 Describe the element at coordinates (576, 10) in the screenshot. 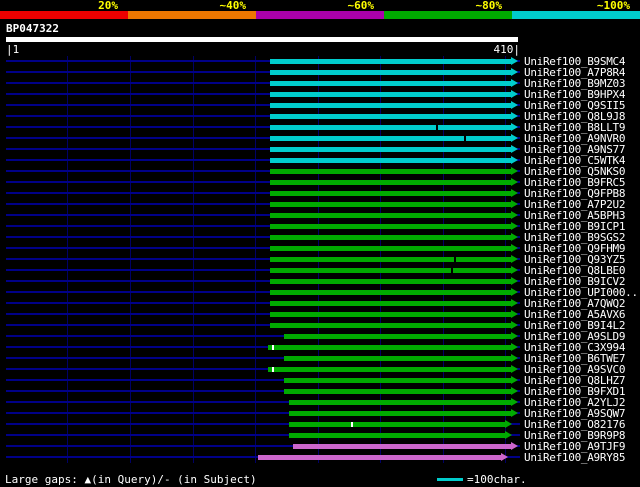

I see `scale-segment: ~100%` at that location.